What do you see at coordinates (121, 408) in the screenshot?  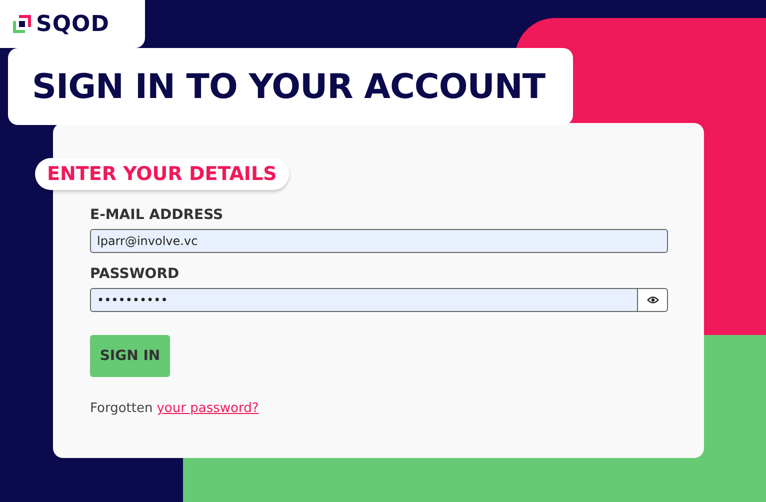 I see `forgot-text: Forgotten` at bounding box center [121, 408].